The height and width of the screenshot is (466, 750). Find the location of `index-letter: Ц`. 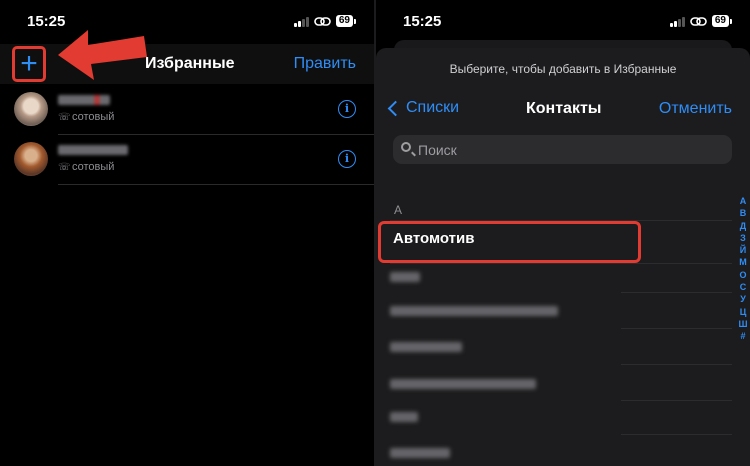

index-letter: Ц is located at coordinates (743, 312).